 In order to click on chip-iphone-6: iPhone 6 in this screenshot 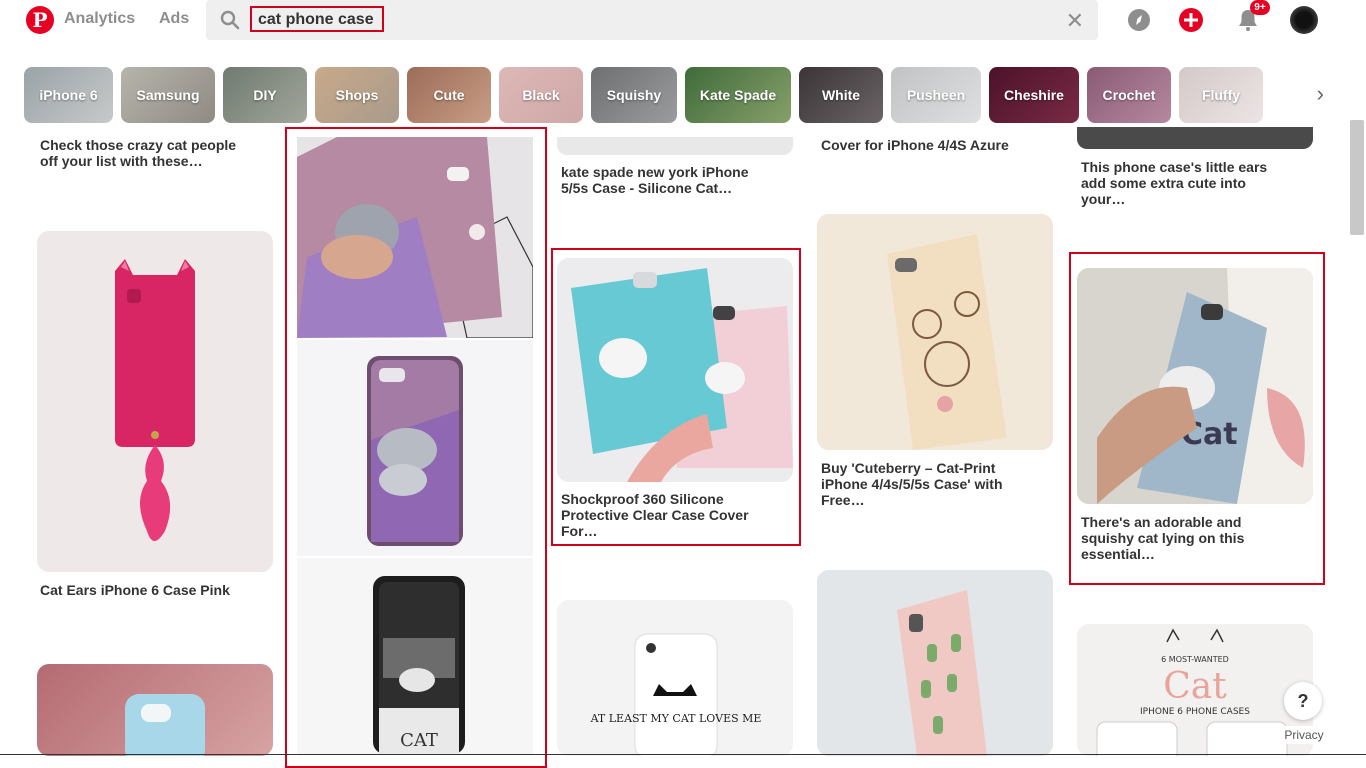, I will do `click(68, 95)`.